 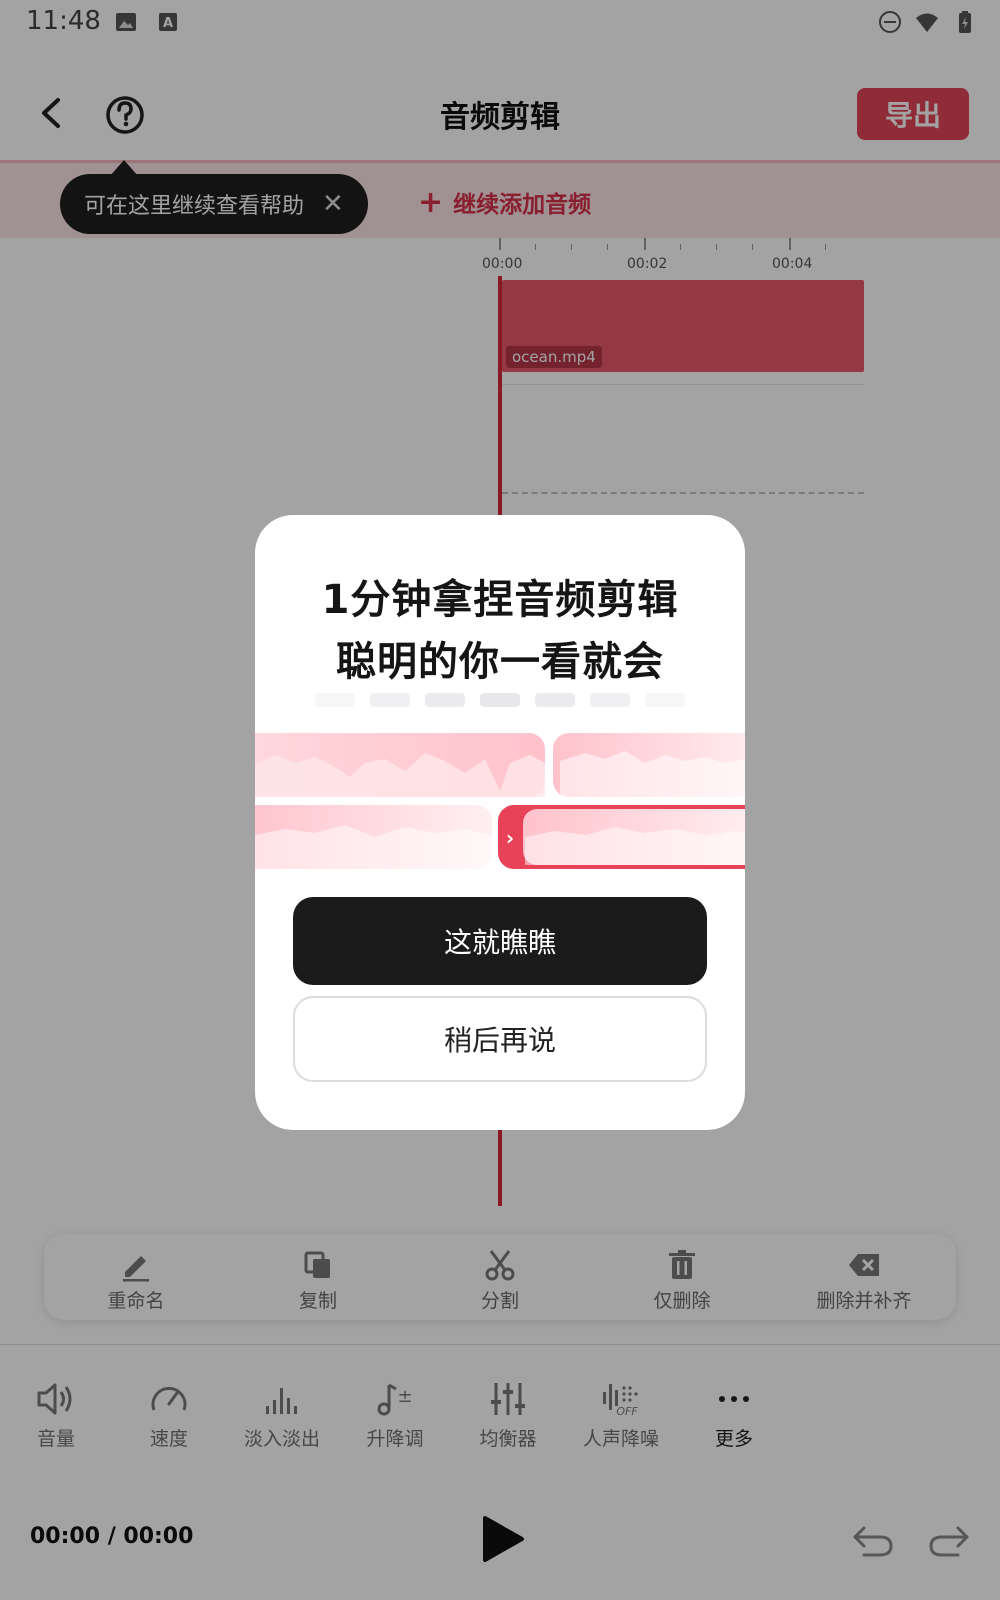 What do you see at coordinates (505, 700) in the screenshot?
I see `decorative-dots` at bounding box center [505, 700].